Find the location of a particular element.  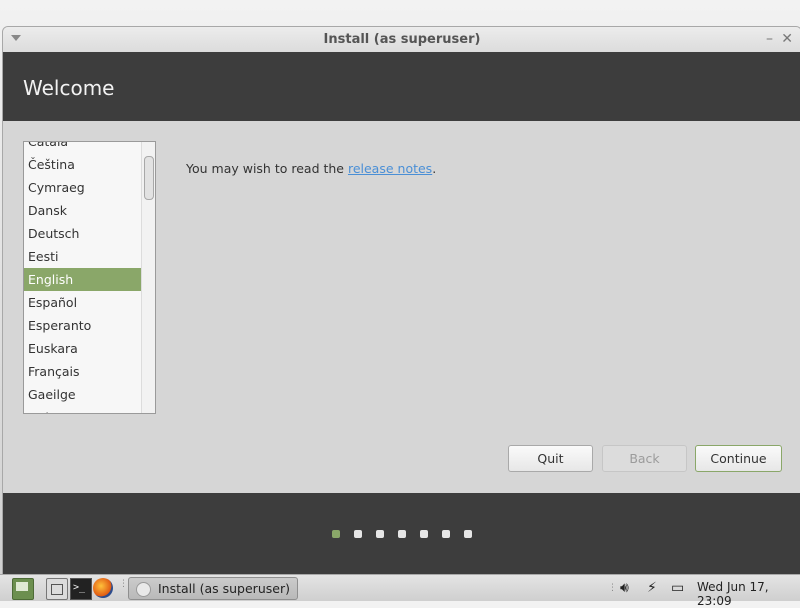

quit-button: Quit is located at coordinates (550, 458).